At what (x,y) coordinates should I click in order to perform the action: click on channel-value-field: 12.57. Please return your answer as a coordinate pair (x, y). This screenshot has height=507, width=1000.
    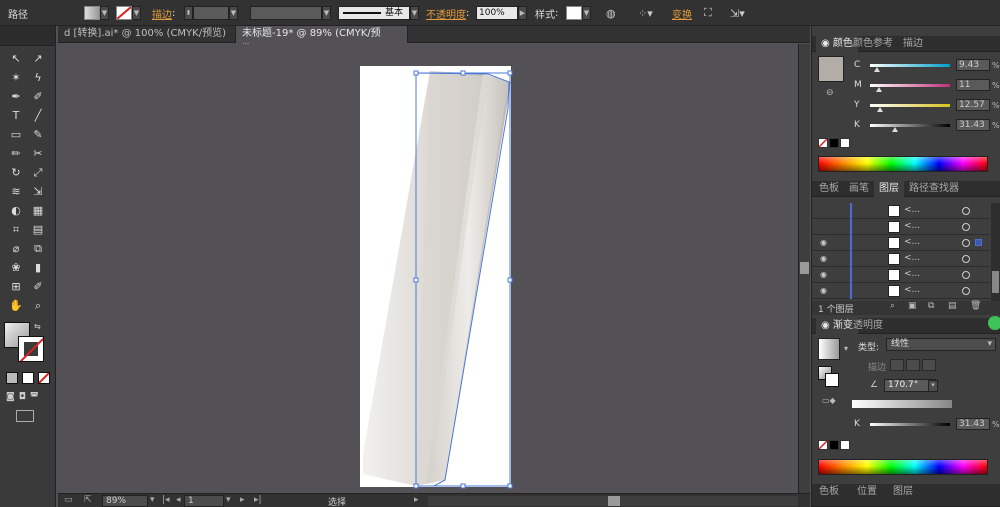
    Looking at the image, I should click on (973, 105).